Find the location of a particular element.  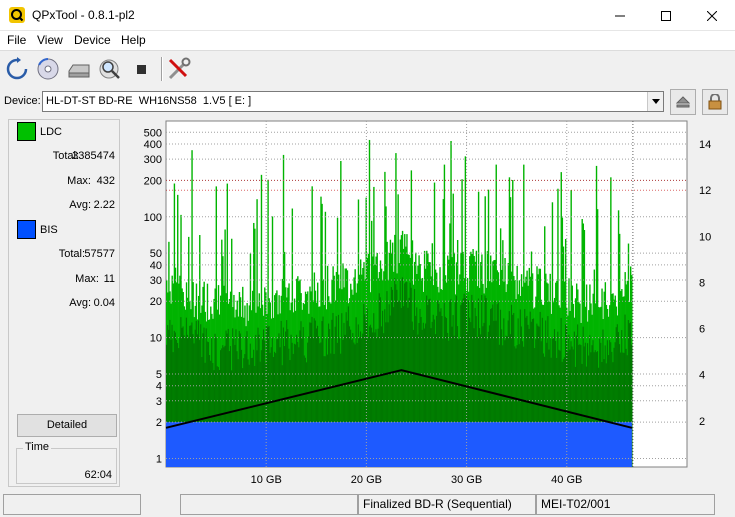

x-tick-label: 20 GB is located at coordinates (366, 480).